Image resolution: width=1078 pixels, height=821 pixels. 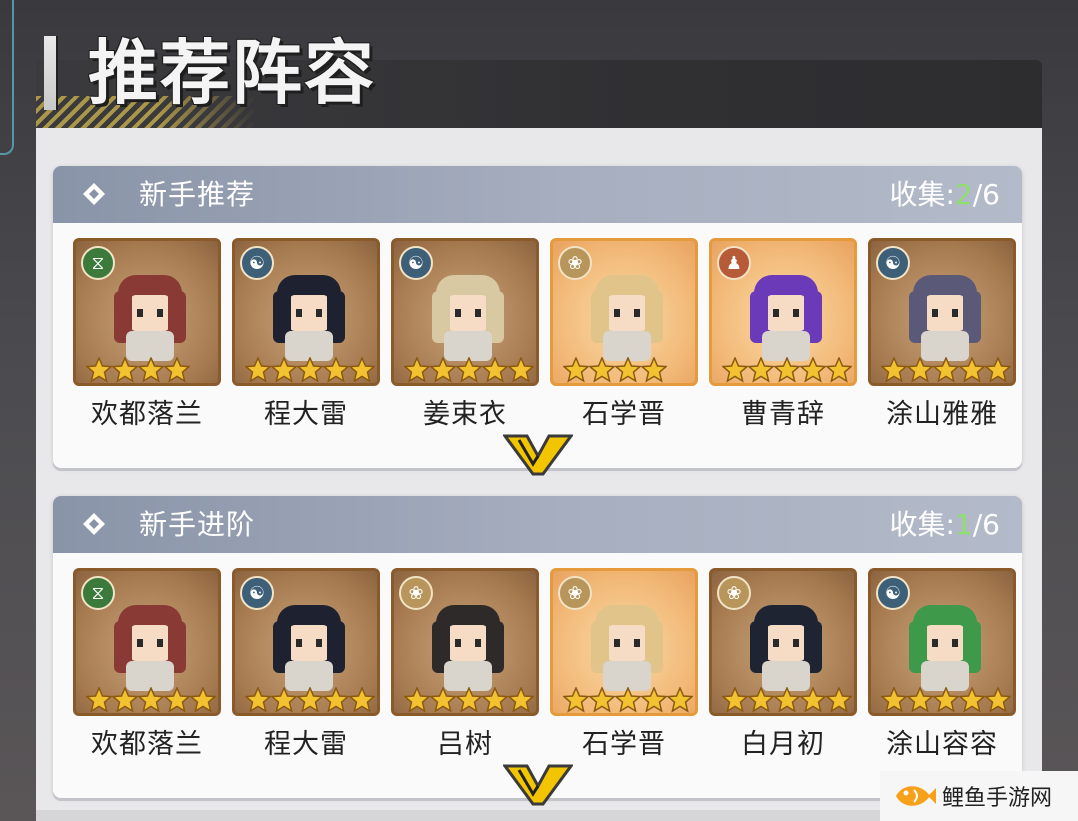 I want to click on character-name: 涂山雅雅, so click(x=942, y=414).